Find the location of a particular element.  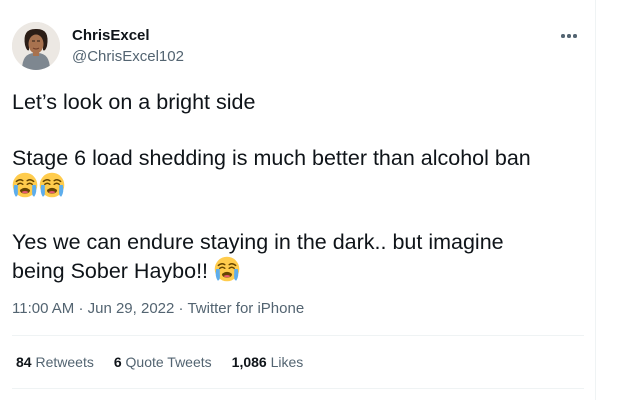

more-options-button is located at coordinates (569, 36).